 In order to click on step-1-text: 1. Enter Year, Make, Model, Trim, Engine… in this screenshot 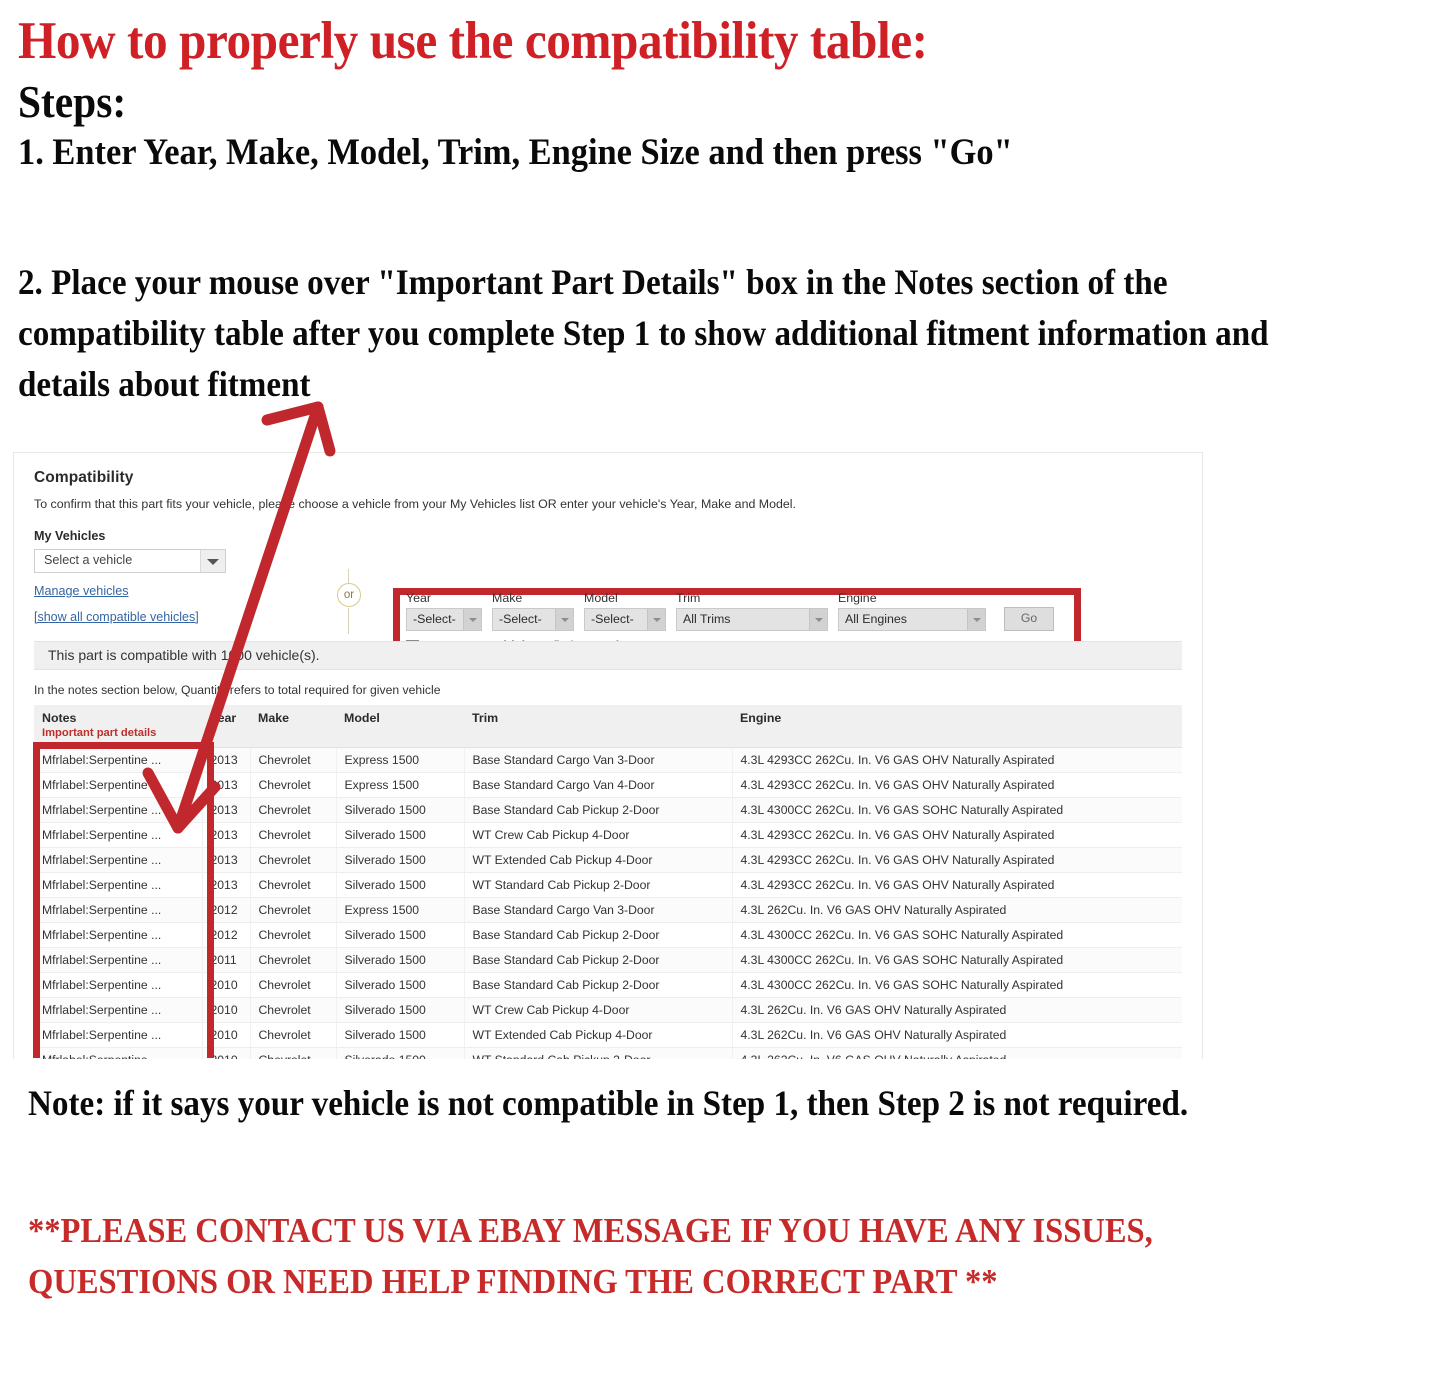, I will do `click(515, 153)`.